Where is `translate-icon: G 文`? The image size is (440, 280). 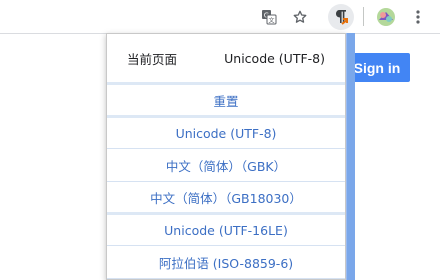
translate-icon: G 文 is located at coordinates (269, 17).